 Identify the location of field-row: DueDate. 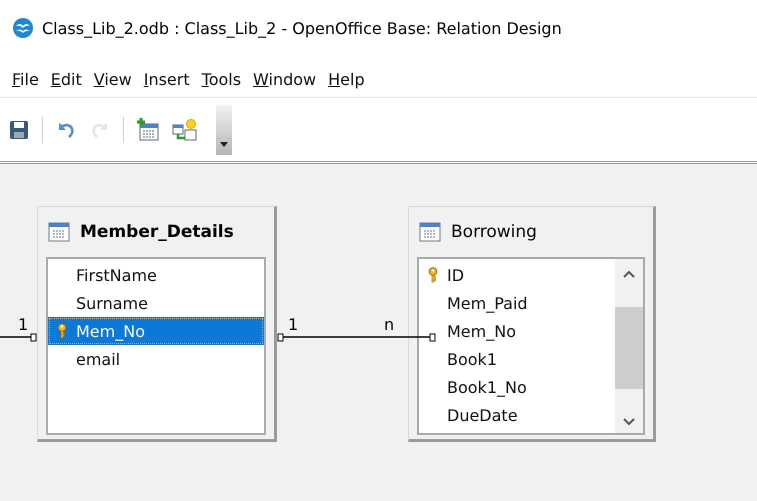
(517, 415).